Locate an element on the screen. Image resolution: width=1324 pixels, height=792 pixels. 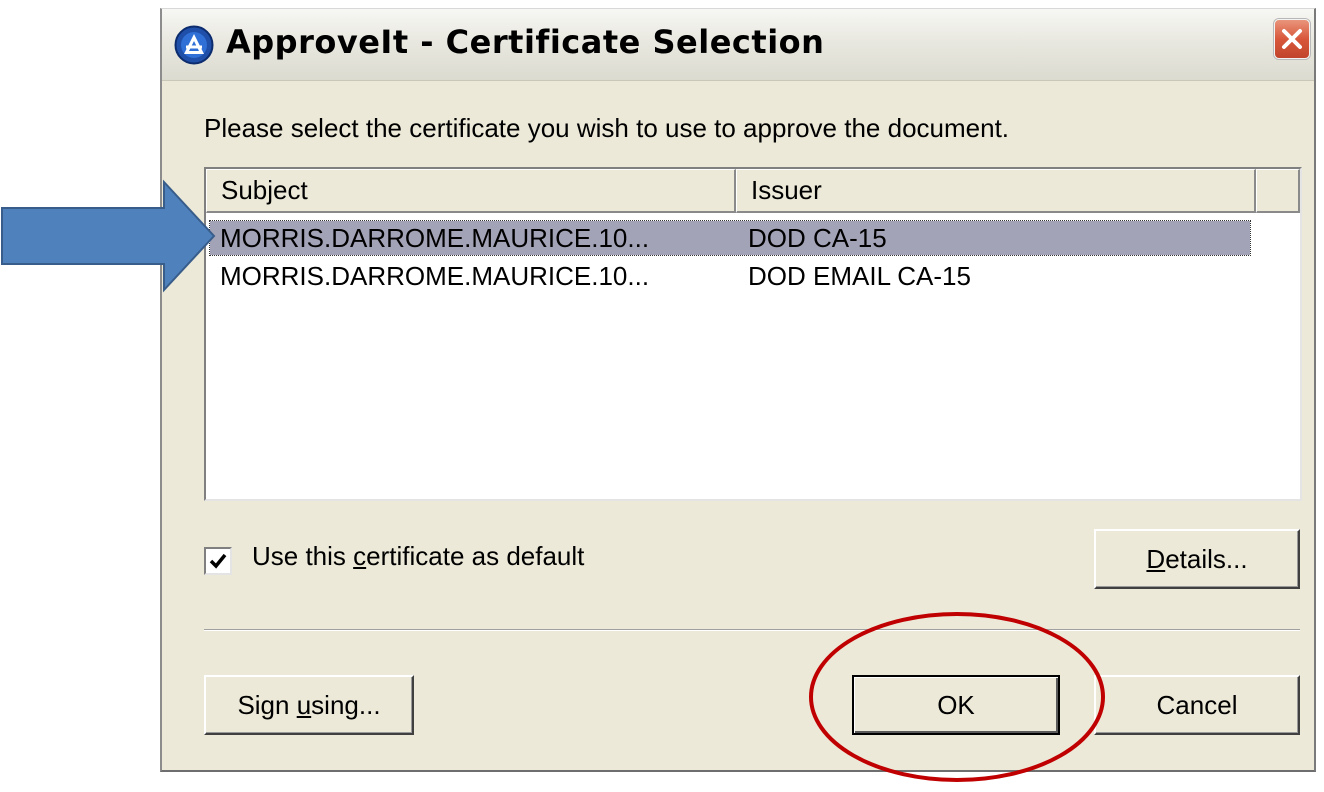
pointer-arrow-icon is located at coordinates (108, 236).